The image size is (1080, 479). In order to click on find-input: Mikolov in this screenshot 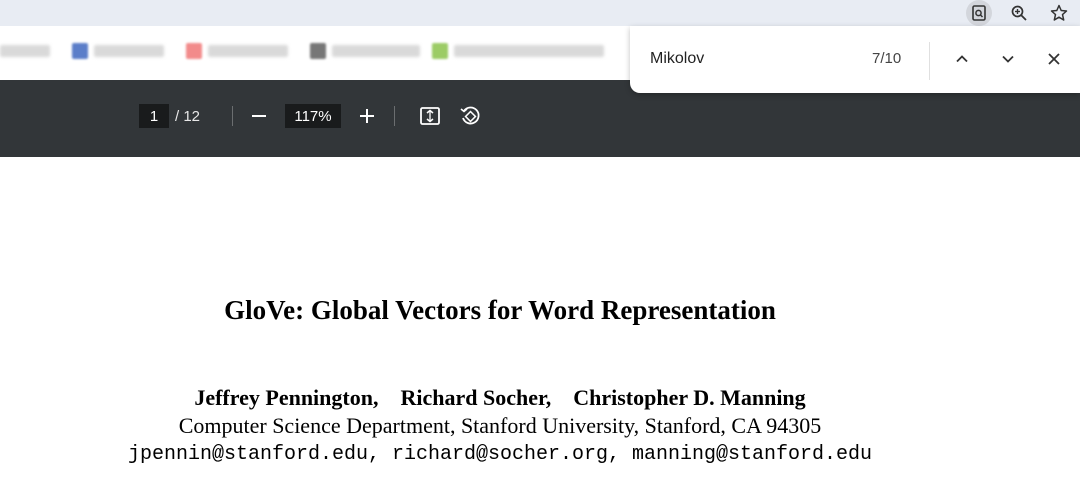, I will do `click(677, 59)`.